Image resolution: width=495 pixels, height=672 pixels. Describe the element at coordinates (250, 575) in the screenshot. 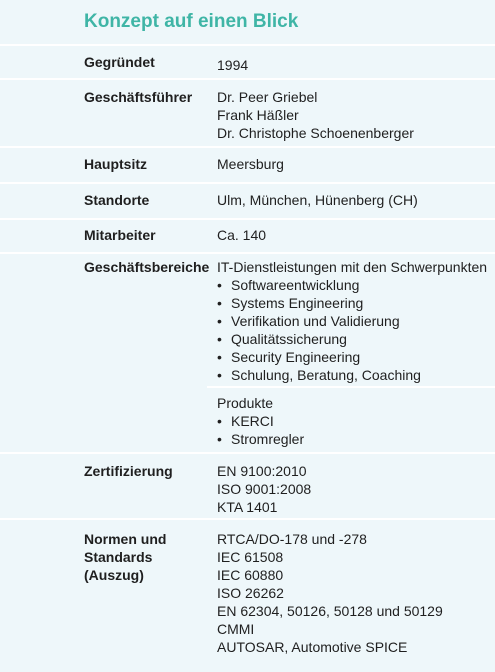

I see `value-line: IEC 60880` at that location.